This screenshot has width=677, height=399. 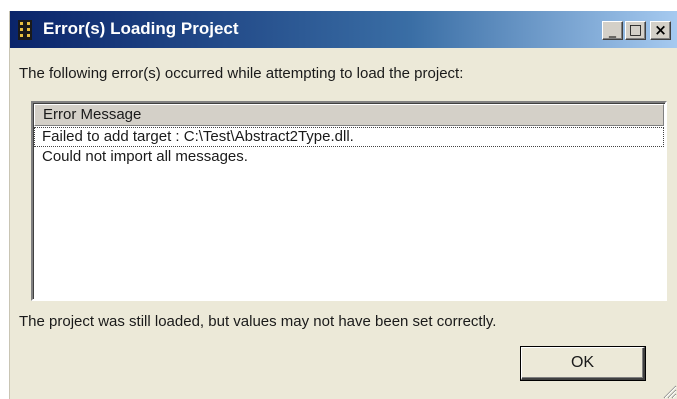 What do you see at coordinates (612, 30) in the screenshot?
I see `minimize-button: _` at bounding box center [612, 30].